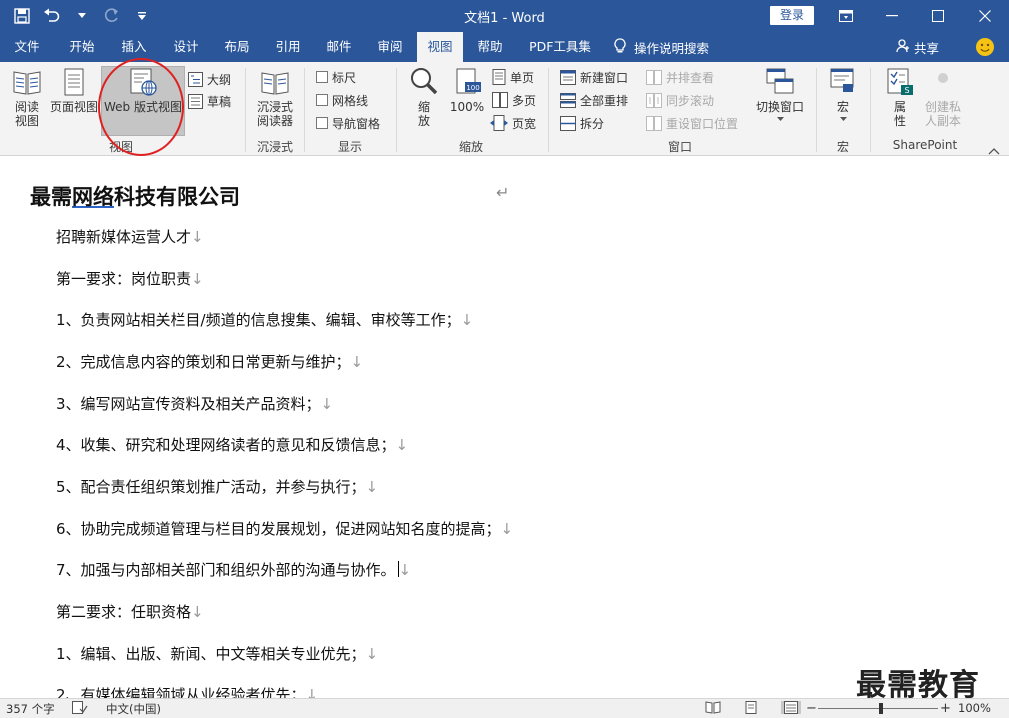  What do you see at coordinates (974, 708) in the screenshot?
I see `zoom-level: 100%` at bounding box center [974, 708].